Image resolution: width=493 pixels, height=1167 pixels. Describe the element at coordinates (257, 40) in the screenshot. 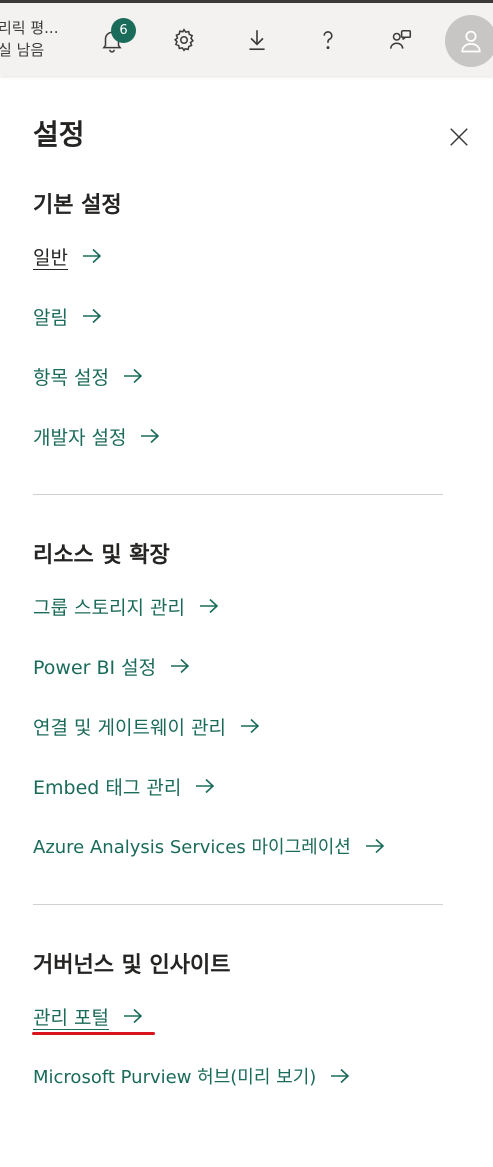

I see `download-icon` at that location.